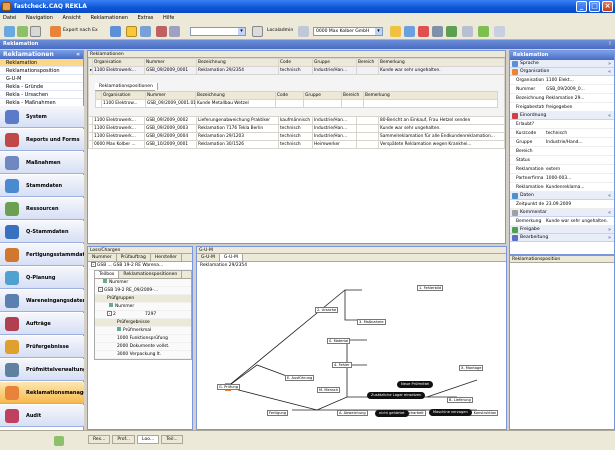  What do you see at coordinates (42, 255) in the screenshot?
I see `sidebar-module-6: Fertigungsstammdaten` at bounding box center [42, 255].